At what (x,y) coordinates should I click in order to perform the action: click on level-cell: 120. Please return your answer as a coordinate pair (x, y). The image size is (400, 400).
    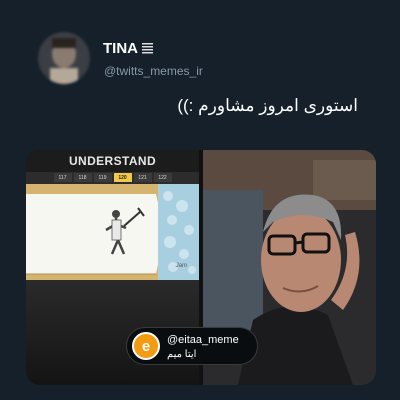
    Looking at the image, I should click on (122, 177).